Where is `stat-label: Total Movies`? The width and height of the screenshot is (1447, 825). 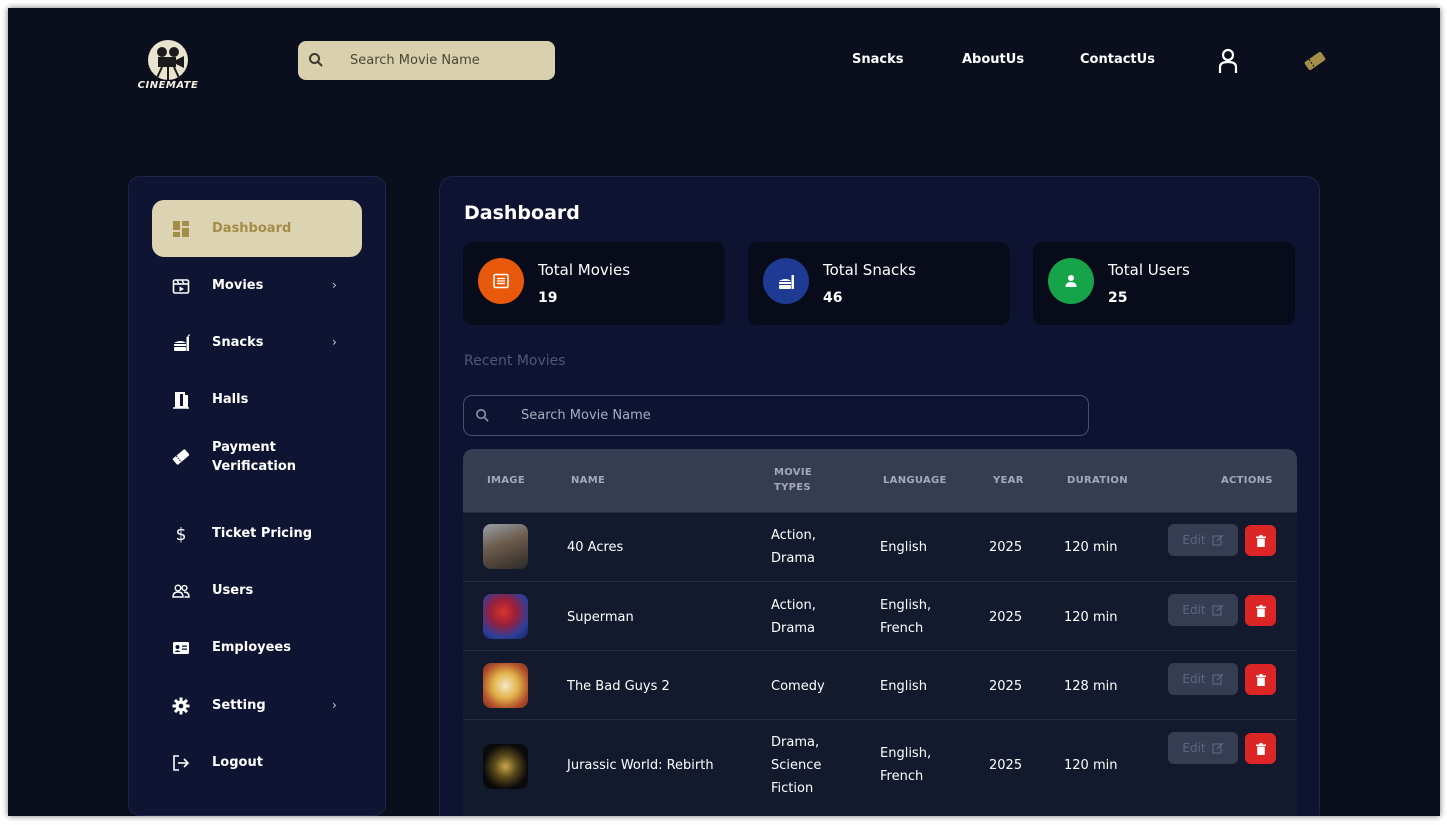
stat-label: Total Movies is located at coordinates (584, 270).